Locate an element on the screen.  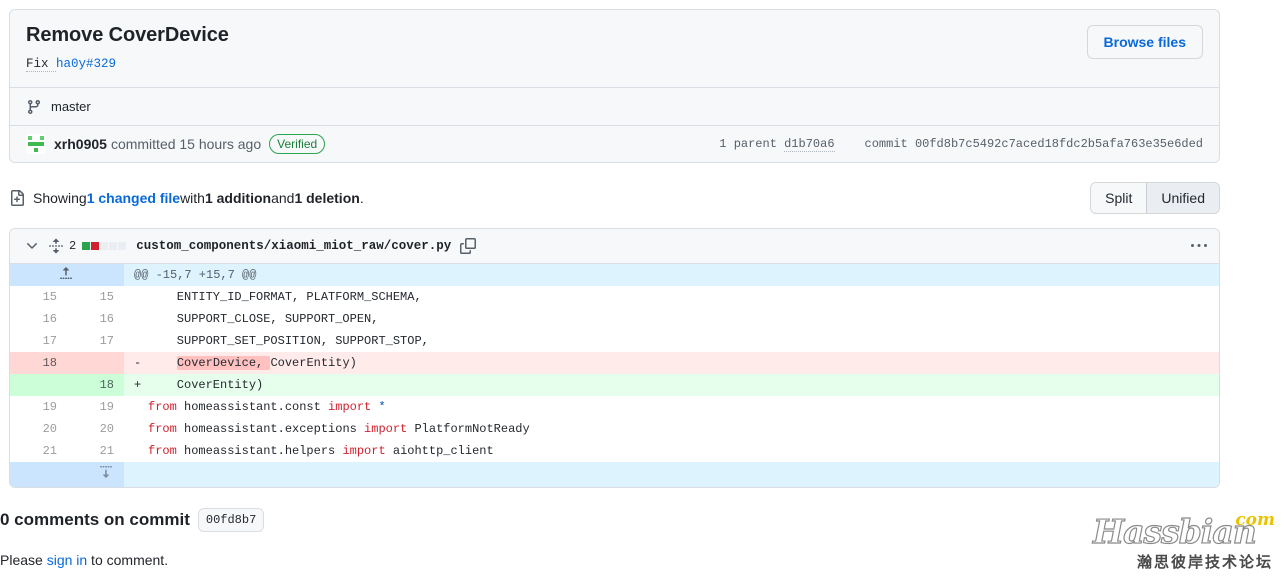
diff-expand-bottom-row is located at coordinates (614, 474).